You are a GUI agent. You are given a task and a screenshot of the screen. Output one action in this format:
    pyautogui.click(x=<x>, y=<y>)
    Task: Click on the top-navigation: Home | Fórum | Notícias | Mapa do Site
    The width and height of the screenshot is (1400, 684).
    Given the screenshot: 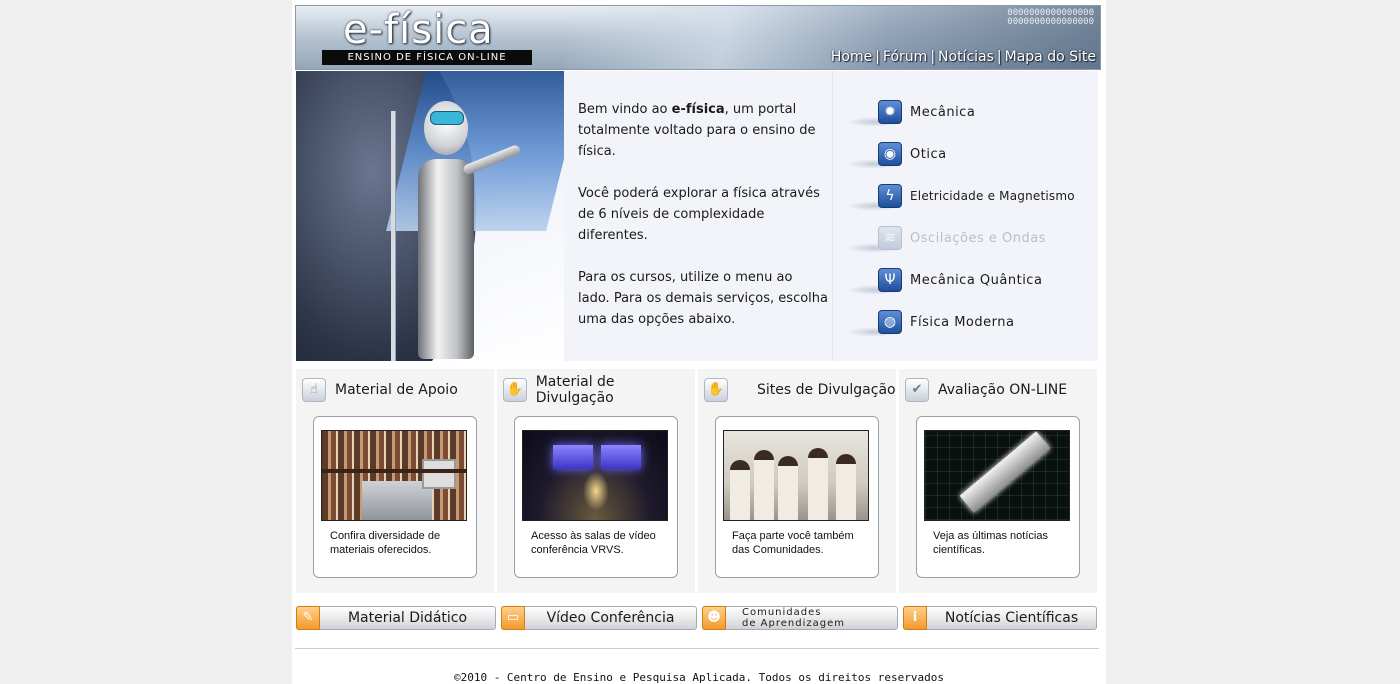 What is the action you would take?
    pyautogui.click(x=963, y=57)
    